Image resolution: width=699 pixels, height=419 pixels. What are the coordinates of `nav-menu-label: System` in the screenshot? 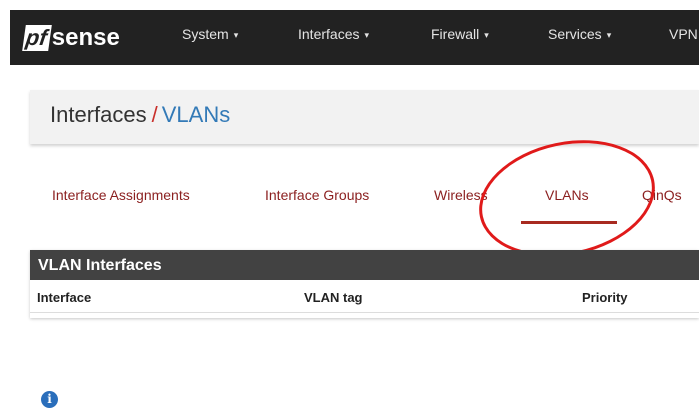 It's located at (205, 34).